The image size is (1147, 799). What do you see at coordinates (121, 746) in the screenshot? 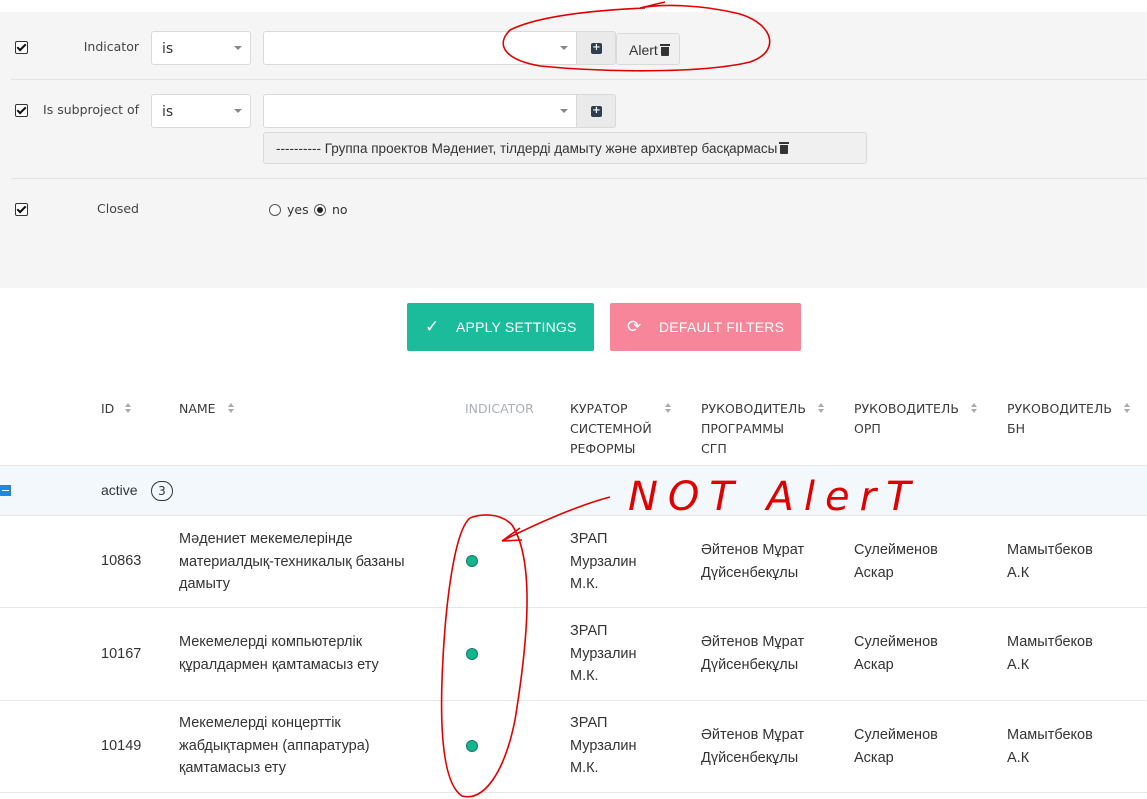
I see `cell-id: 10149` at bounding box center [121, 746].